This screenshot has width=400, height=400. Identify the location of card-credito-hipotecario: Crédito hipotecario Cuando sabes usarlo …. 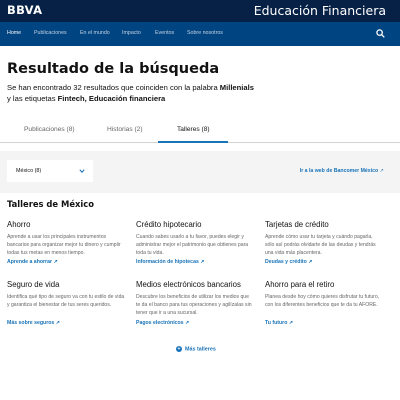
(195, 242).